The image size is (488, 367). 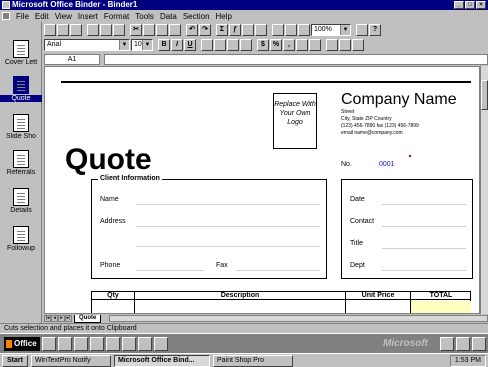 I want to click on align-left-icon, so click(x=207, y=45).